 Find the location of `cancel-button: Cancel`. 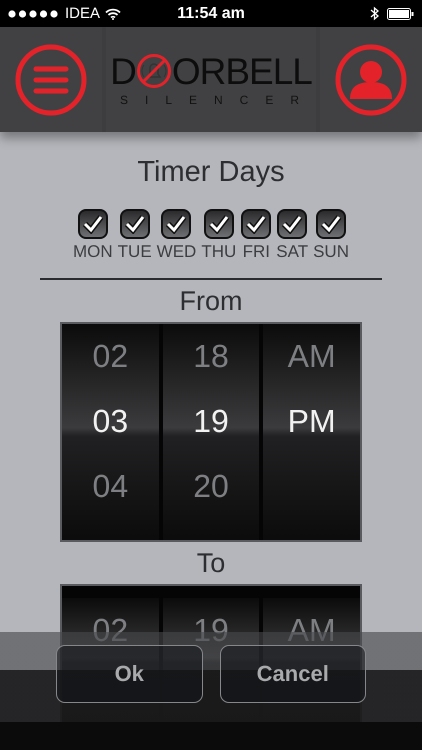

cancel-button: Cancel is located at coordinates (293, 674).